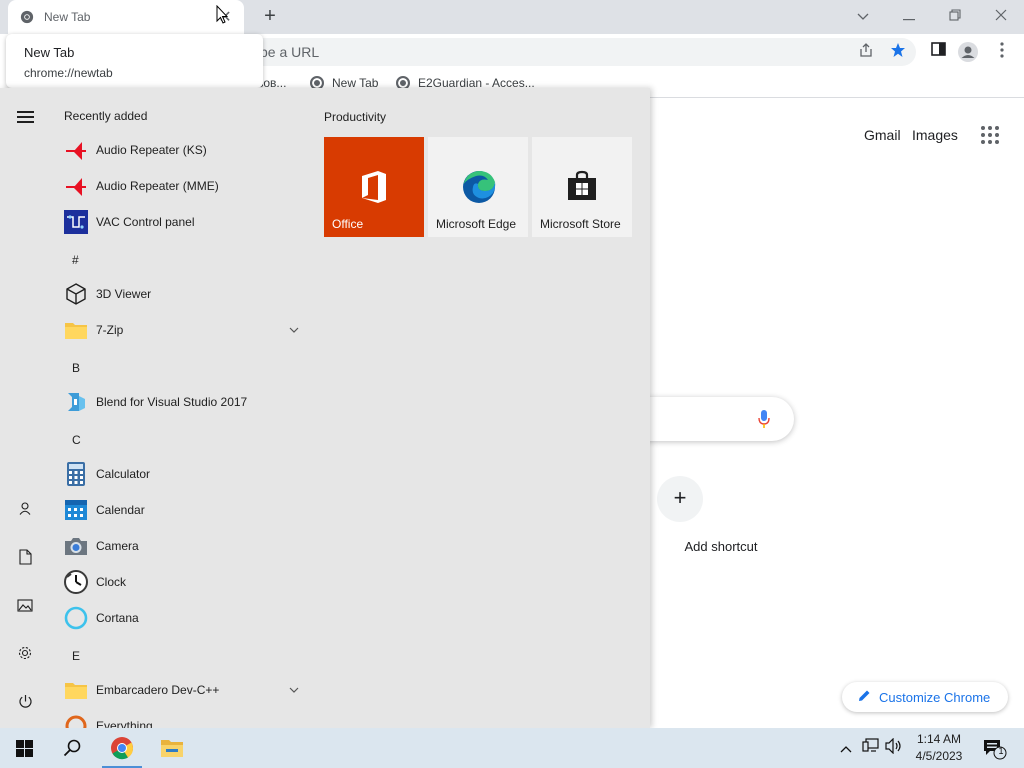 This screenshot has width=1024, height=768. Describe the element at coordinates (184, 294) in the screenshot. I see `app-3d-viewer: 3D Viewer` at that location.